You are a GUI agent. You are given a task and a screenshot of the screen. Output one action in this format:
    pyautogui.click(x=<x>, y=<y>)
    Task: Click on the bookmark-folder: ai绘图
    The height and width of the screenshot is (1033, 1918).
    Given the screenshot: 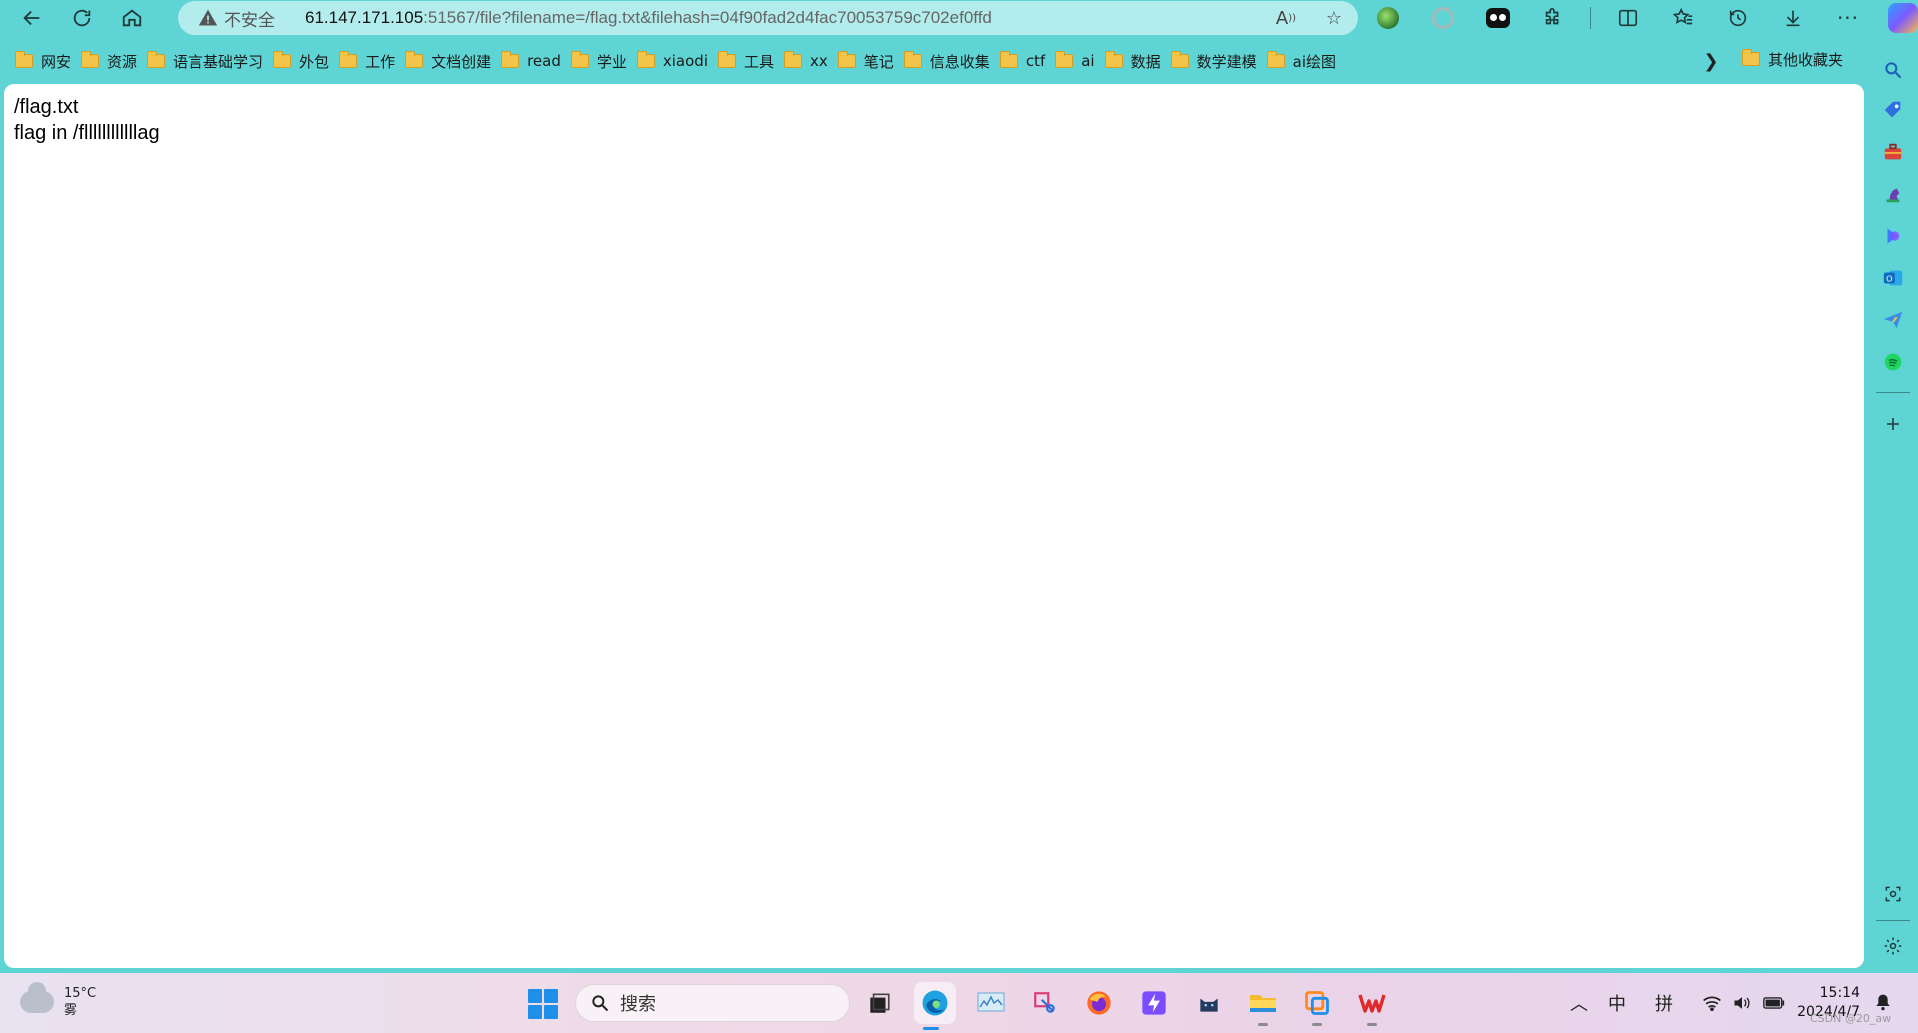 What is the action you would take?
    pyautogui.click(x=1306, y=61)
    